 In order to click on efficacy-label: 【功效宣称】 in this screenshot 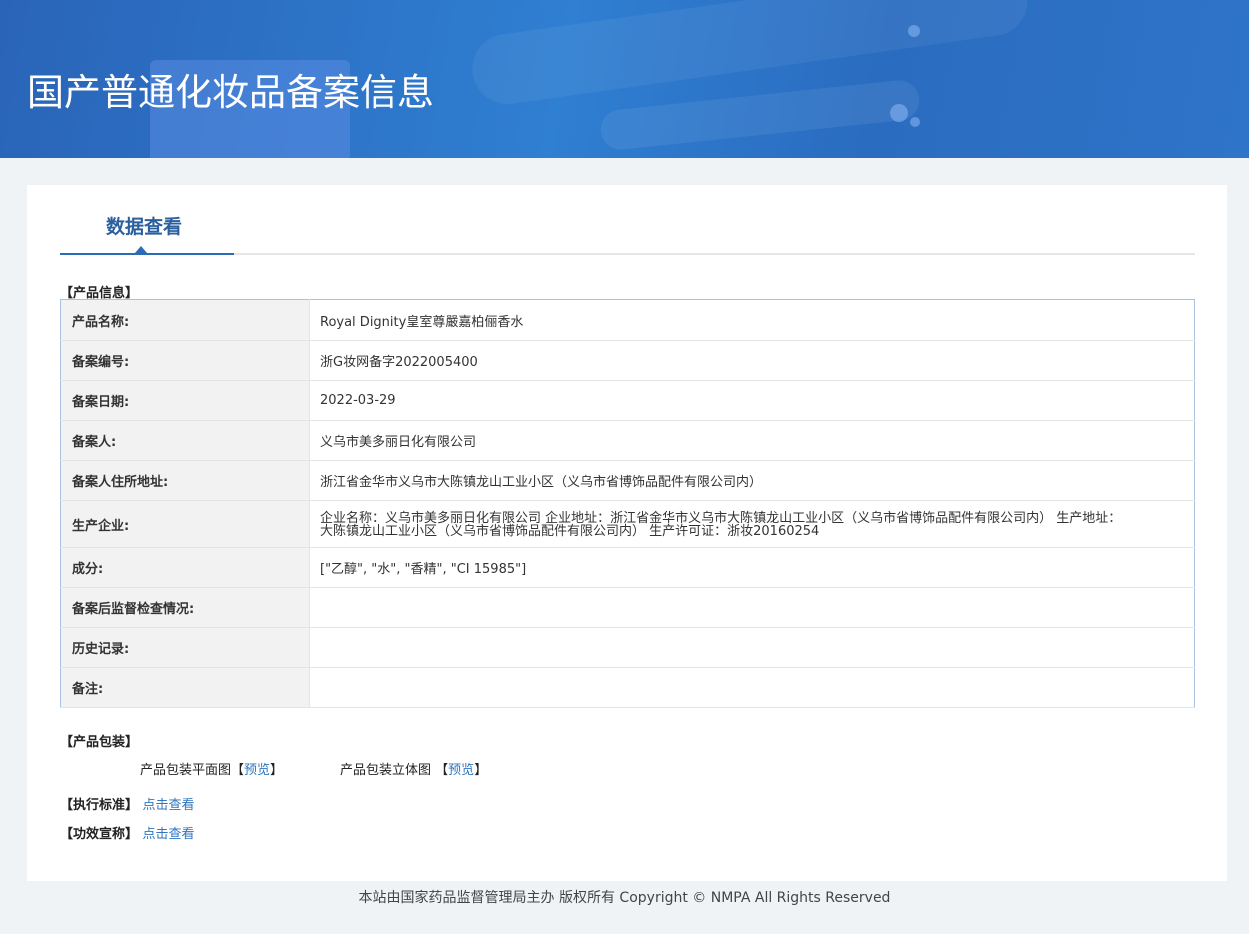, I will do `click(99, 834)`.